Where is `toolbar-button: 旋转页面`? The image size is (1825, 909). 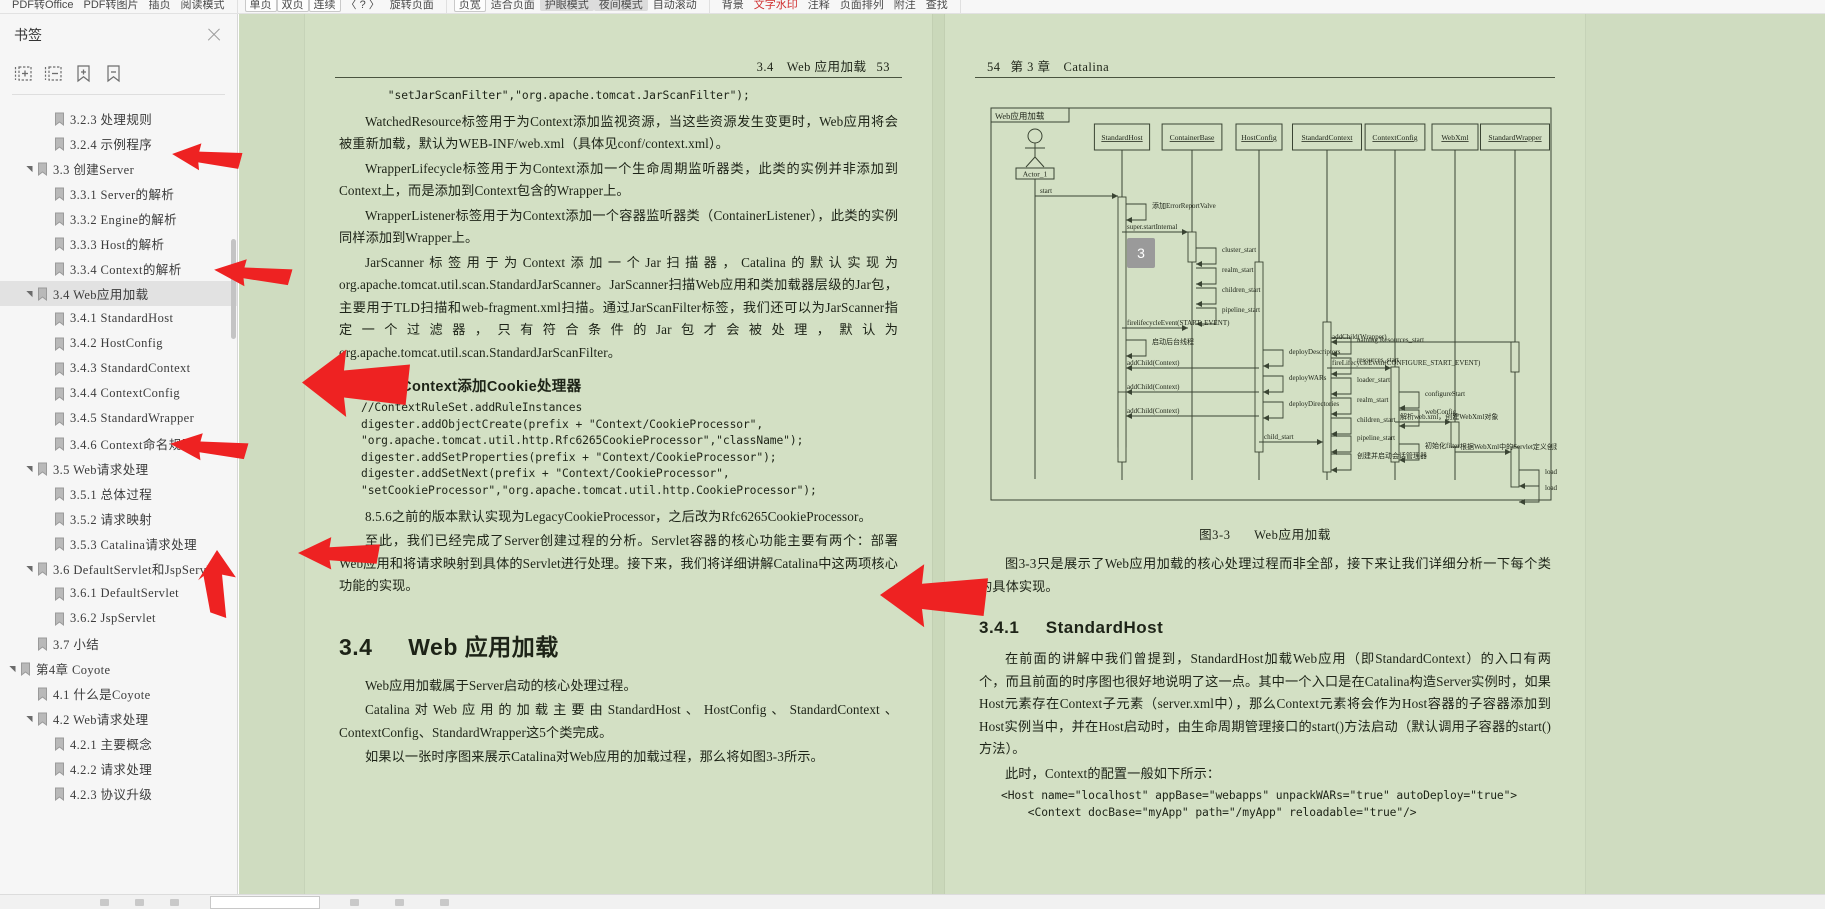 toolbar-button: 旋转页面 is located at coordinates (412, 5).